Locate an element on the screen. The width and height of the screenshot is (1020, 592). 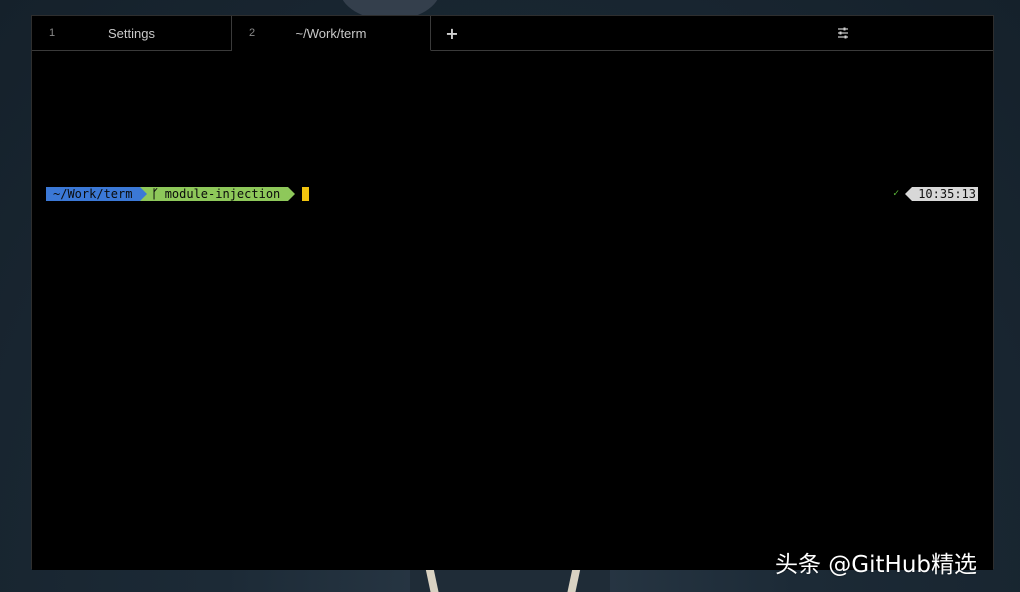
prompt-directory: ~/Work/term is located at coordinates (93, 194).